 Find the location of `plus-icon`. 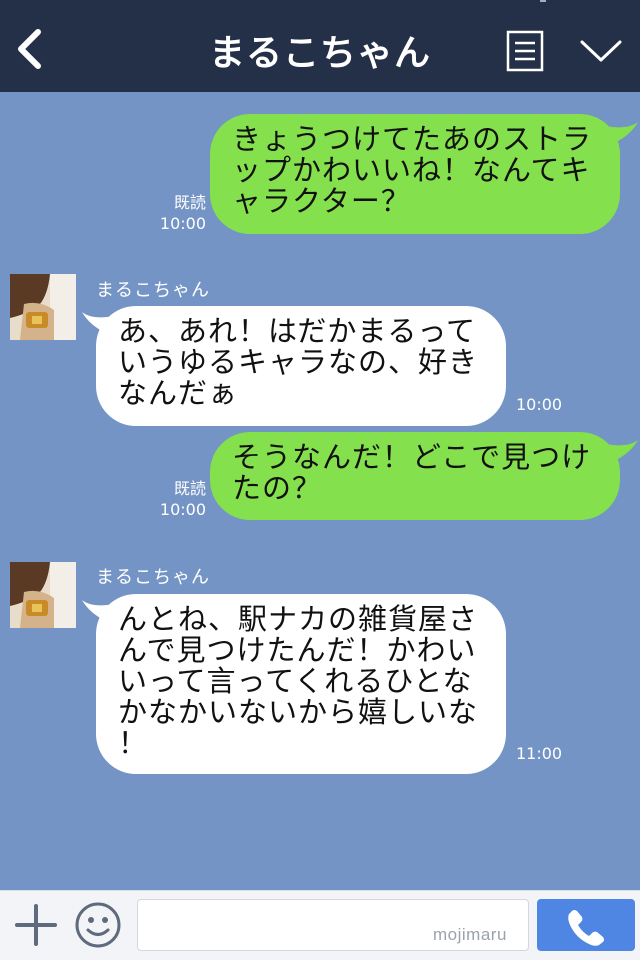

plus-icon is located at coordinates (36, 925).